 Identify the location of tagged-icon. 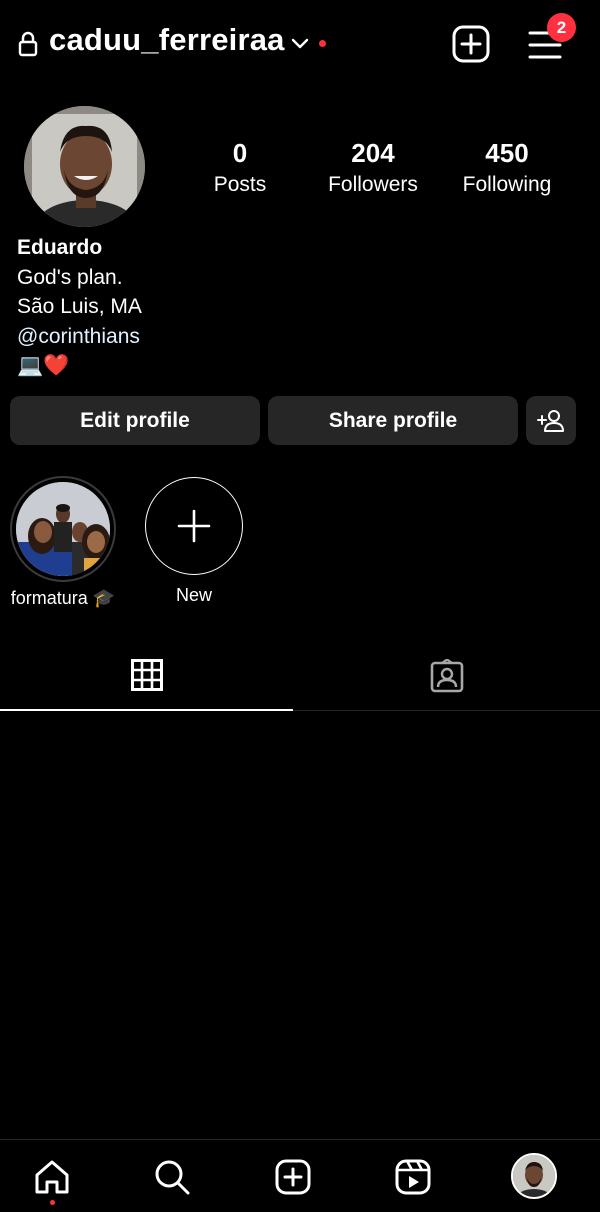
(446, 675).